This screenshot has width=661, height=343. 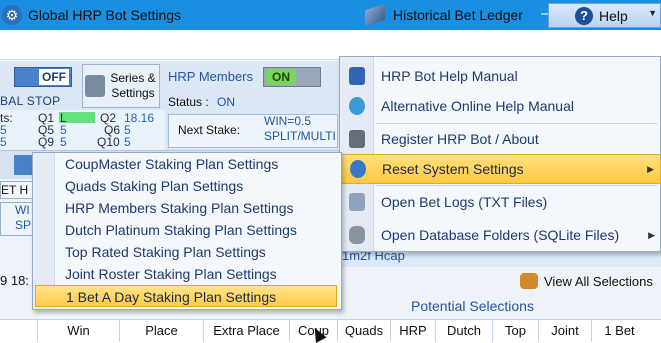 What do you see at coordinates (133, 78) in the screenshot?
I see `series-label-line1: Series &` at bounding box center [133, 78].